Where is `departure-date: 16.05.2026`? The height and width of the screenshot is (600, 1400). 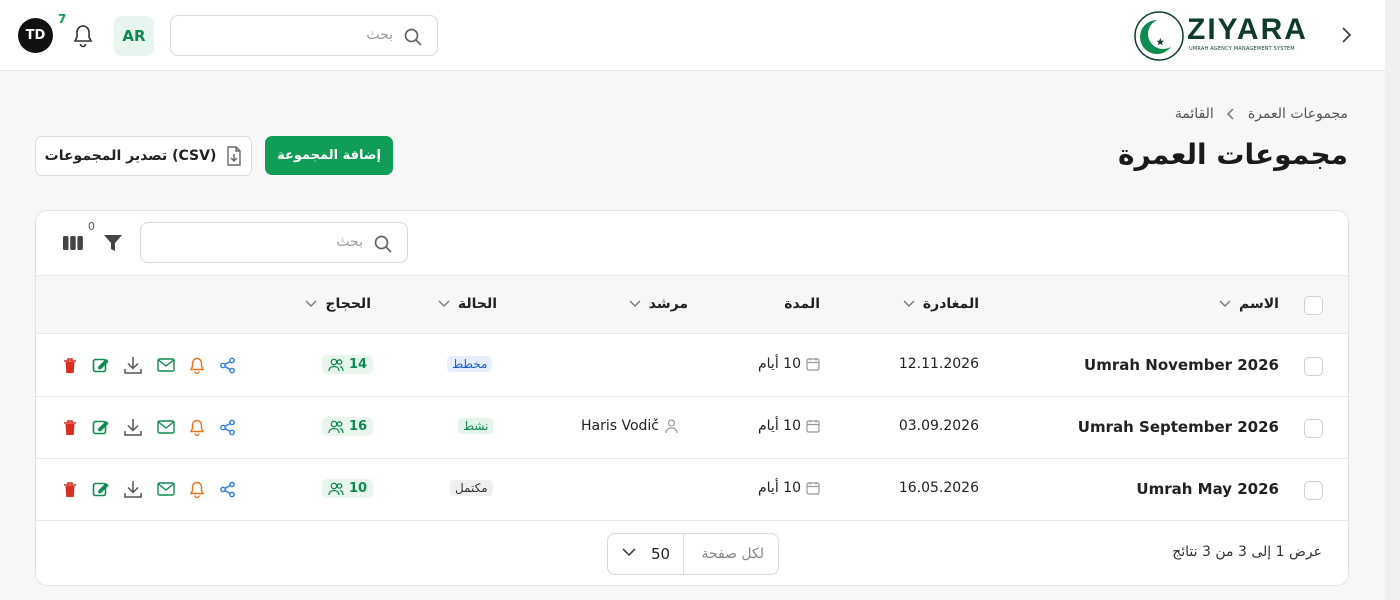 departure-date: 16.05.2026 is located at coordinates (938, 488).